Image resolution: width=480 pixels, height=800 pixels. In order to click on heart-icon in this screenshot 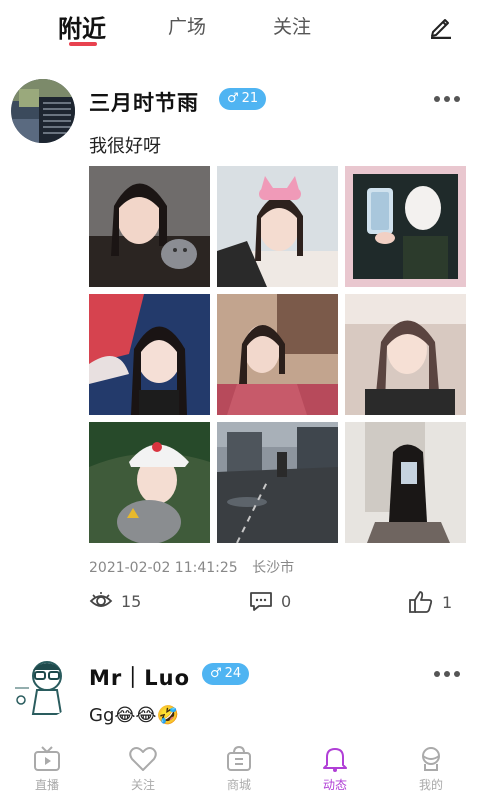, I will do `click(143, 759)`.